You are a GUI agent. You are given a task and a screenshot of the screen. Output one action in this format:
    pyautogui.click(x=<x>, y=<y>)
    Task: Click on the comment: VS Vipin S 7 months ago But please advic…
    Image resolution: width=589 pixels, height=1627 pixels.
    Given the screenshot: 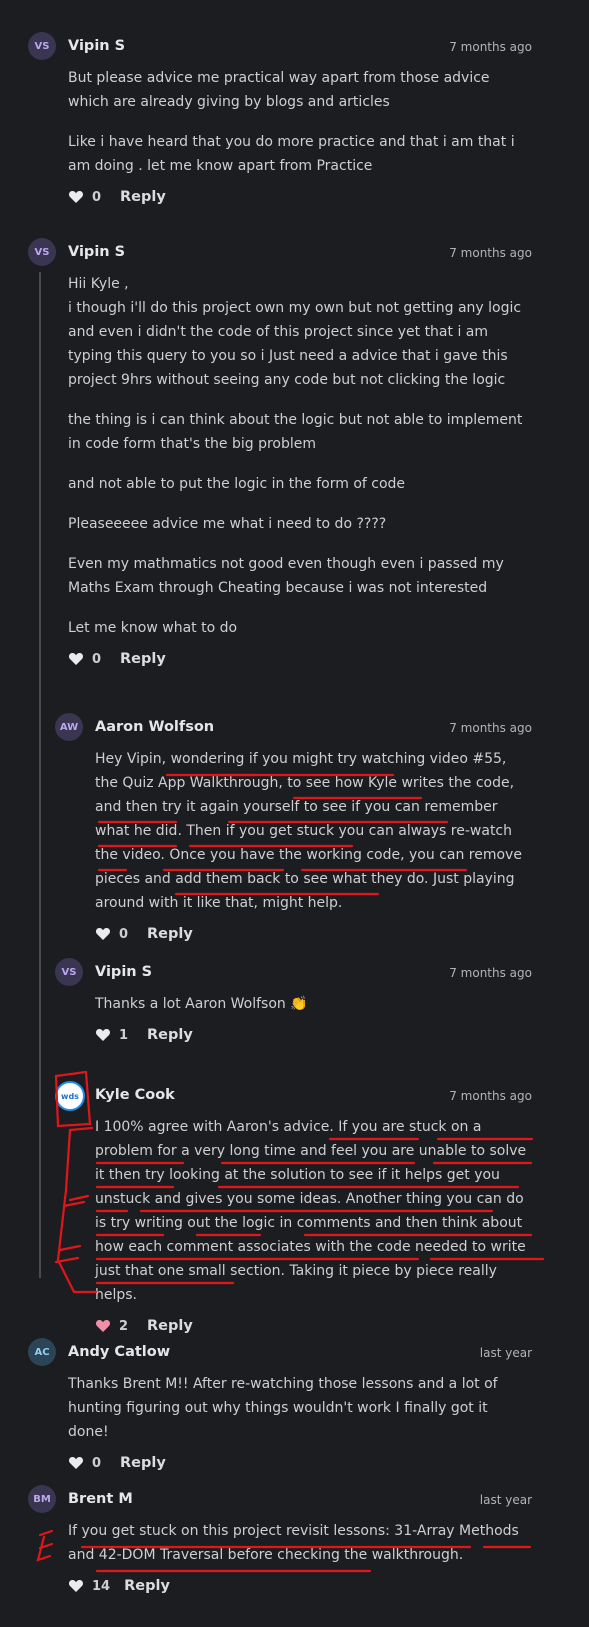 What is the action you would take?
    pyautogui.click(x=280, y=120)
    